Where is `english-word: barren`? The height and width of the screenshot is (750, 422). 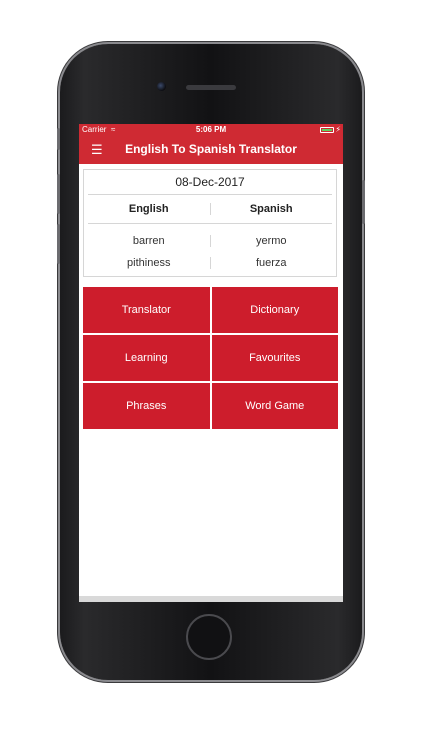
english-word: barren is located at coordinates (149, 241).